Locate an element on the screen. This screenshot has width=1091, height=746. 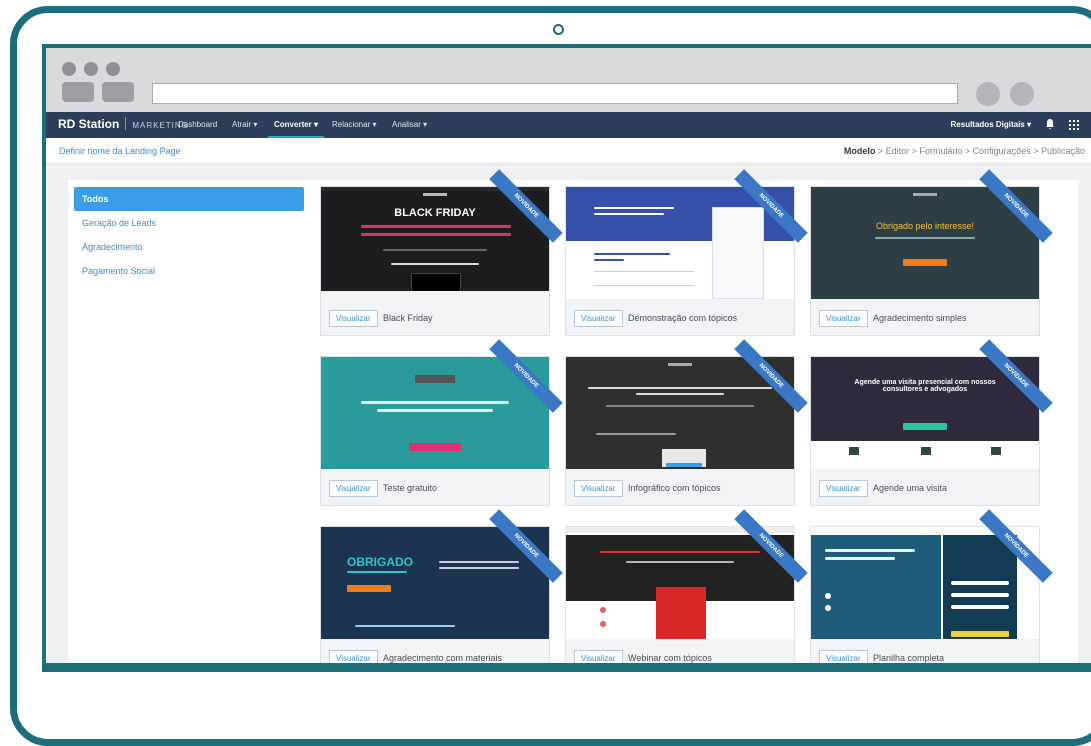
step-modelo: Modelo is located at coordinates (859, 151).